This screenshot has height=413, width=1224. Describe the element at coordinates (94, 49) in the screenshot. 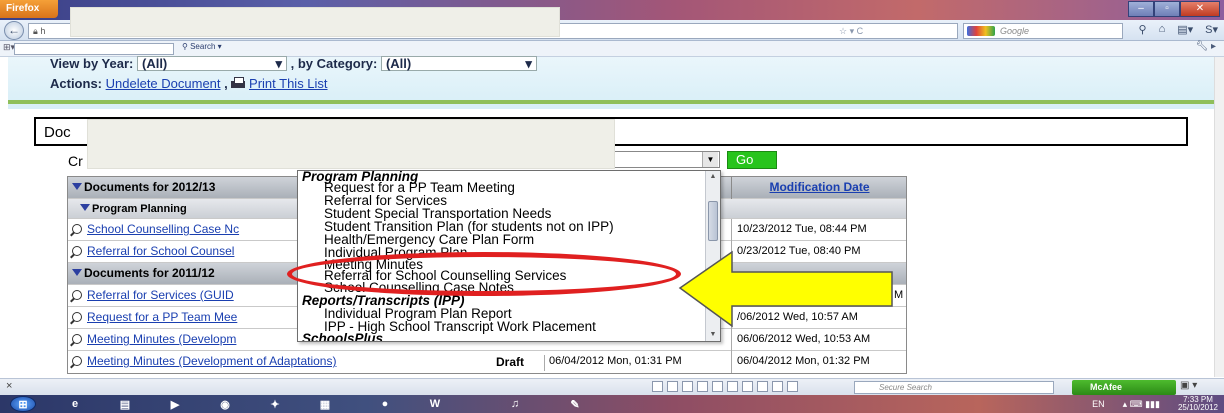

I see `toolbar-search-input` at that location.